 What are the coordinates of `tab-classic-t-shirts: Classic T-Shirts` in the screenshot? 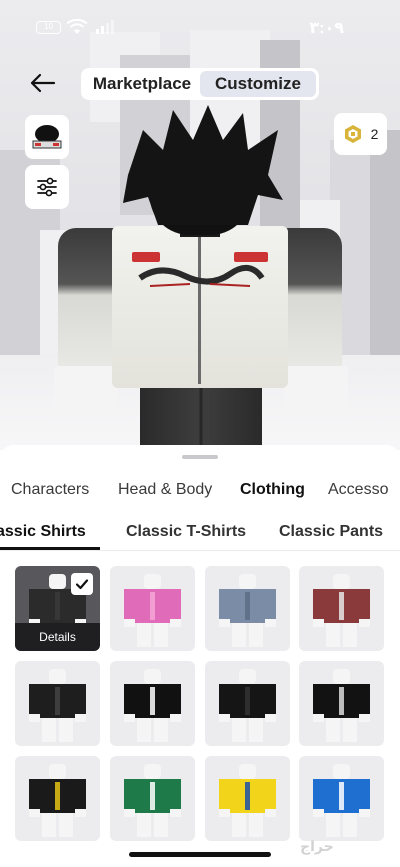 It's located at (186, 532).